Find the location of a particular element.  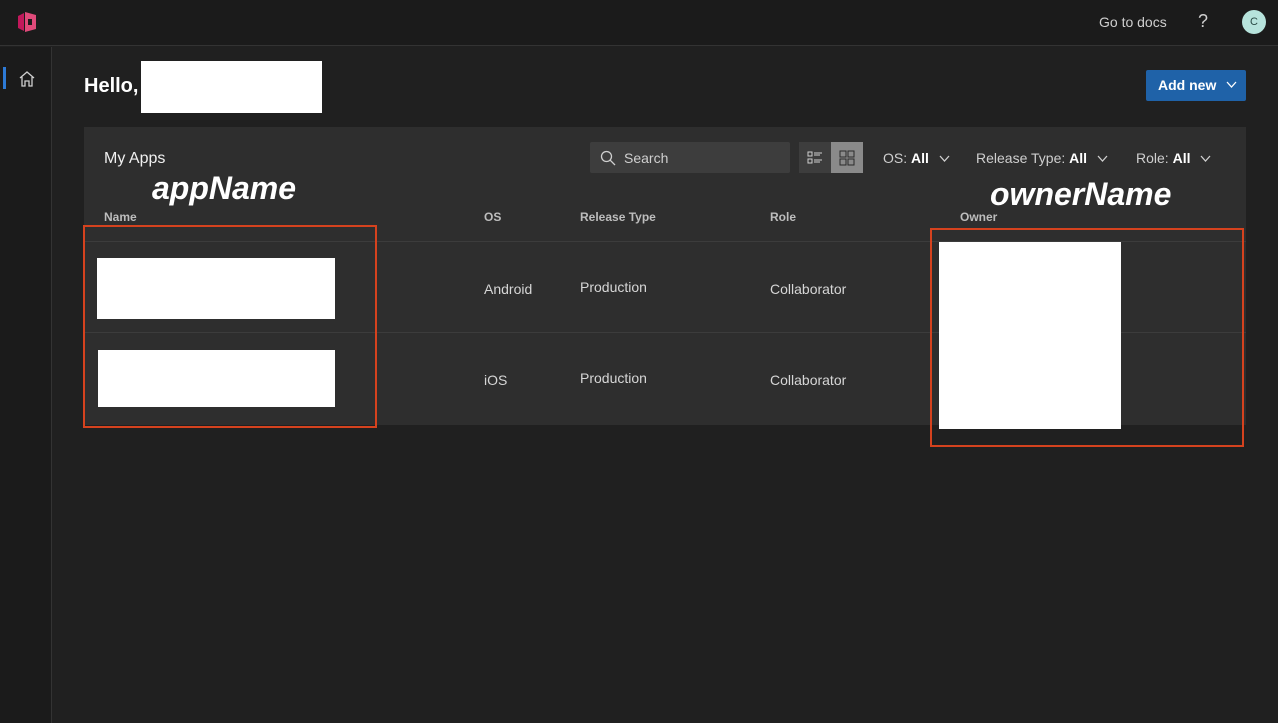

help-icon: ? is located at coordinates (1203, 21).